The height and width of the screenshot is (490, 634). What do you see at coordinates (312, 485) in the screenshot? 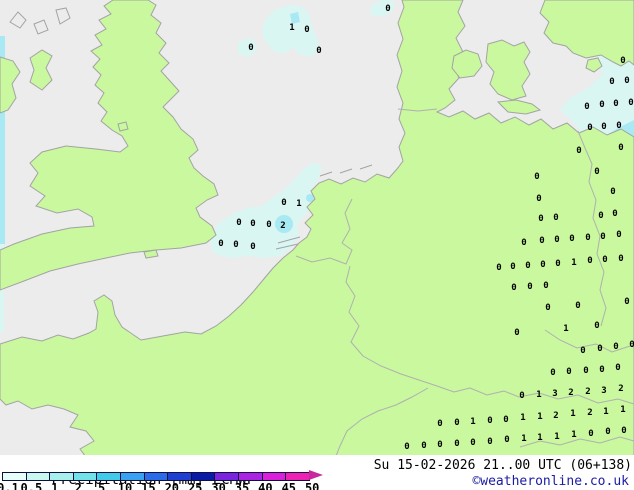
I see `legend-tick-label: 50` at bounding box center [312, 485].